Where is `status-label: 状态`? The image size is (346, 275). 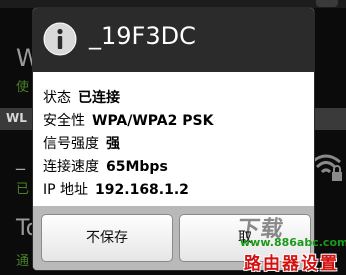 status-label: 状态 is located at coordinates (57, 98).